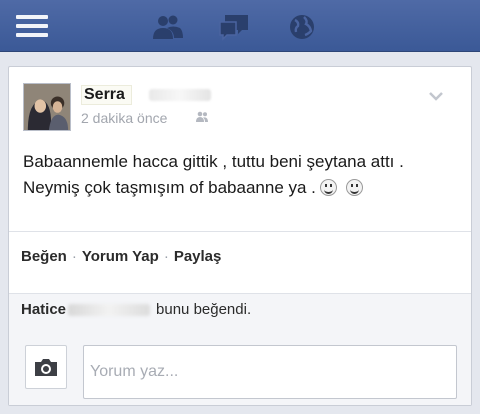 Image resolution: width=480 pixels, height=414 pixels. I want to click on likes-suffix: bunu beğendi., so click(204, 309).